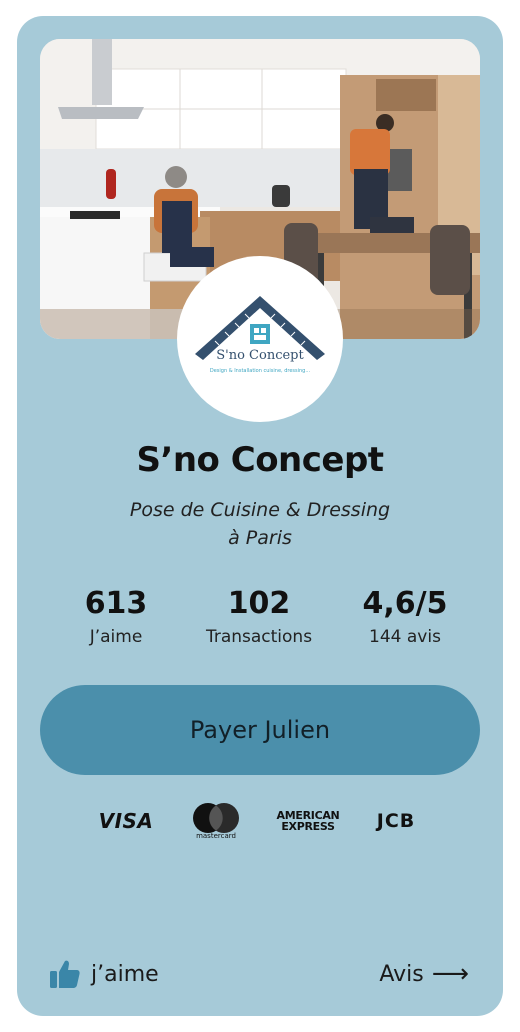 Image resolution: width=520 pixels, height=1032 pixels. What do you see at coordinates (405, 637) in the screenshot?
I see `stat-rating-label: 144 avis` at bounding box center [405, 637].